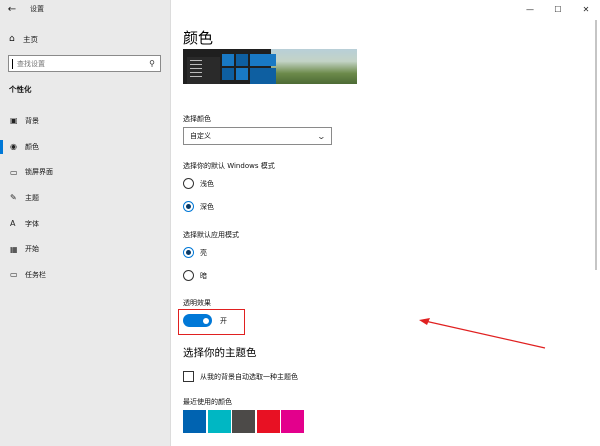 Image resolution: width=600 pixels, height=446 pixels. What do you see at coordinates (32, 223) in the screenshot?
I see `sidebar-item-label: 字体` at bounding box center [32, 223].